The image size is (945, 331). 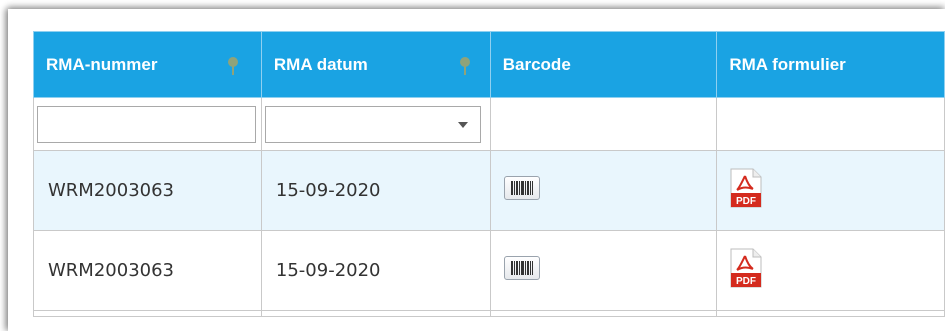 What do you see at coordinates (102, 64) in the screenshot?
I see `column-header-label: RMA-nummer` at bounding box center [102, 64].